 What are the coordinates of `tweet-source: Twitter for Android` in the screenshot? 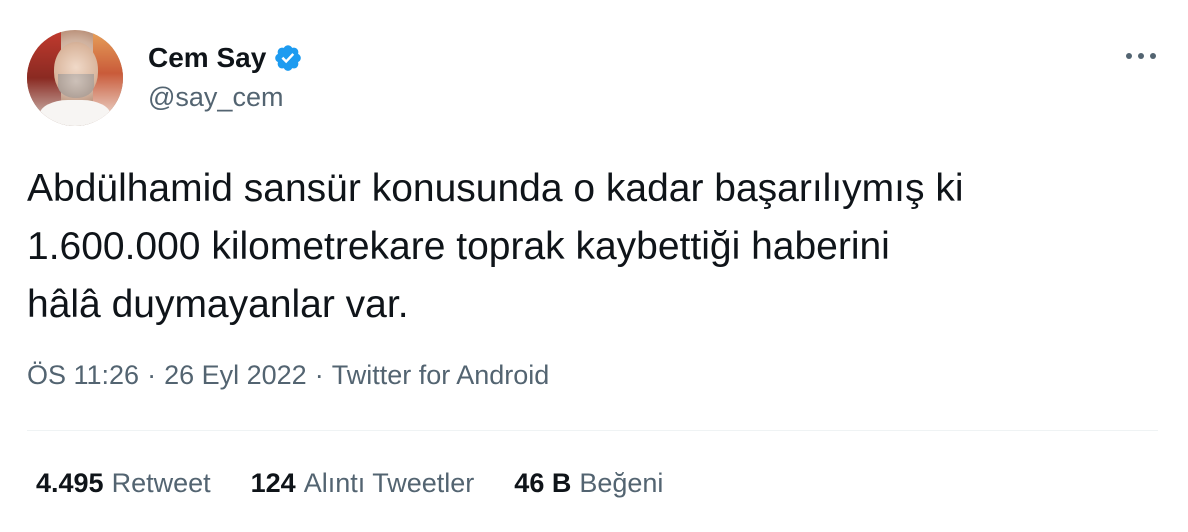 It's located at (441, 375).